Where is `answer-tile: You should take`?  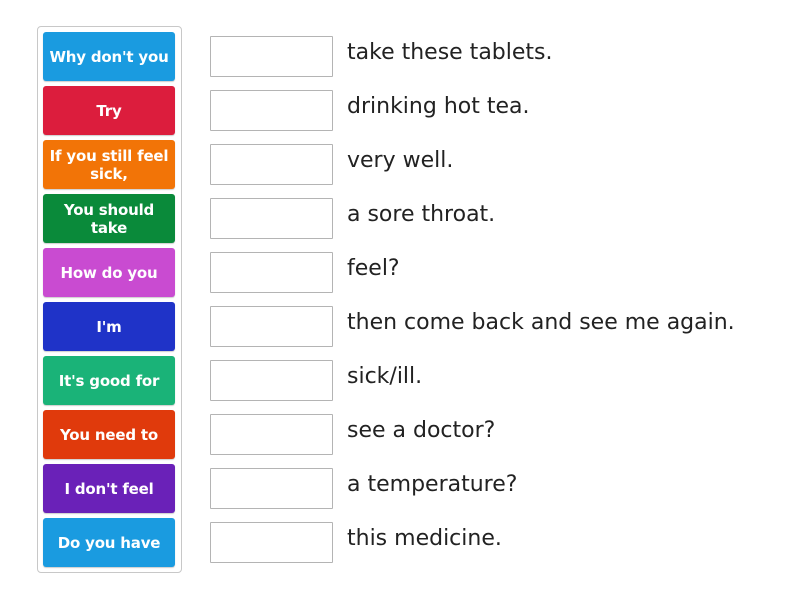
answer-tile: You should take is located at coordinates (109, 218).